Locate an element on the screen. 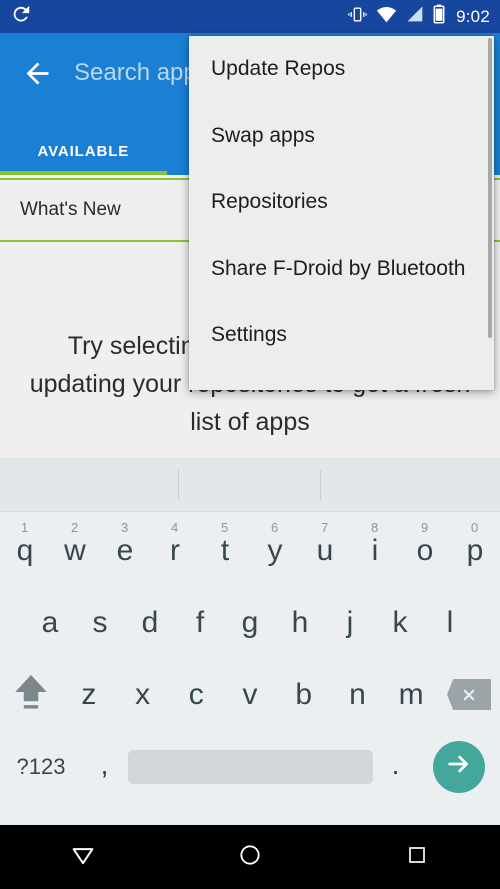  nav-recents-button is located at coordinates (417, 857).